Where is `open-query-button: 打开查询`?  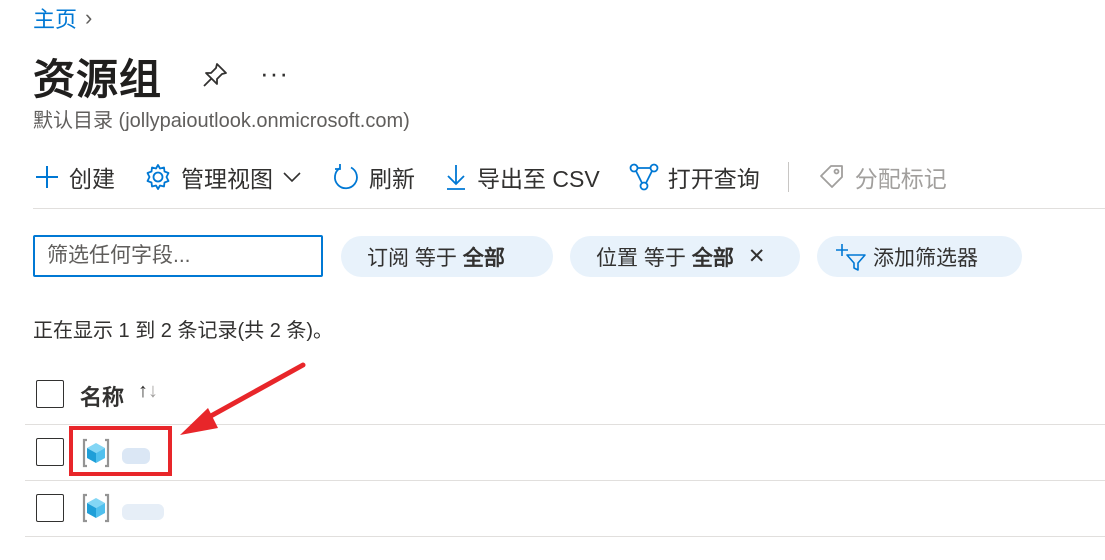
open-query-button: 打开查询 is located at coordinates (694, 177).